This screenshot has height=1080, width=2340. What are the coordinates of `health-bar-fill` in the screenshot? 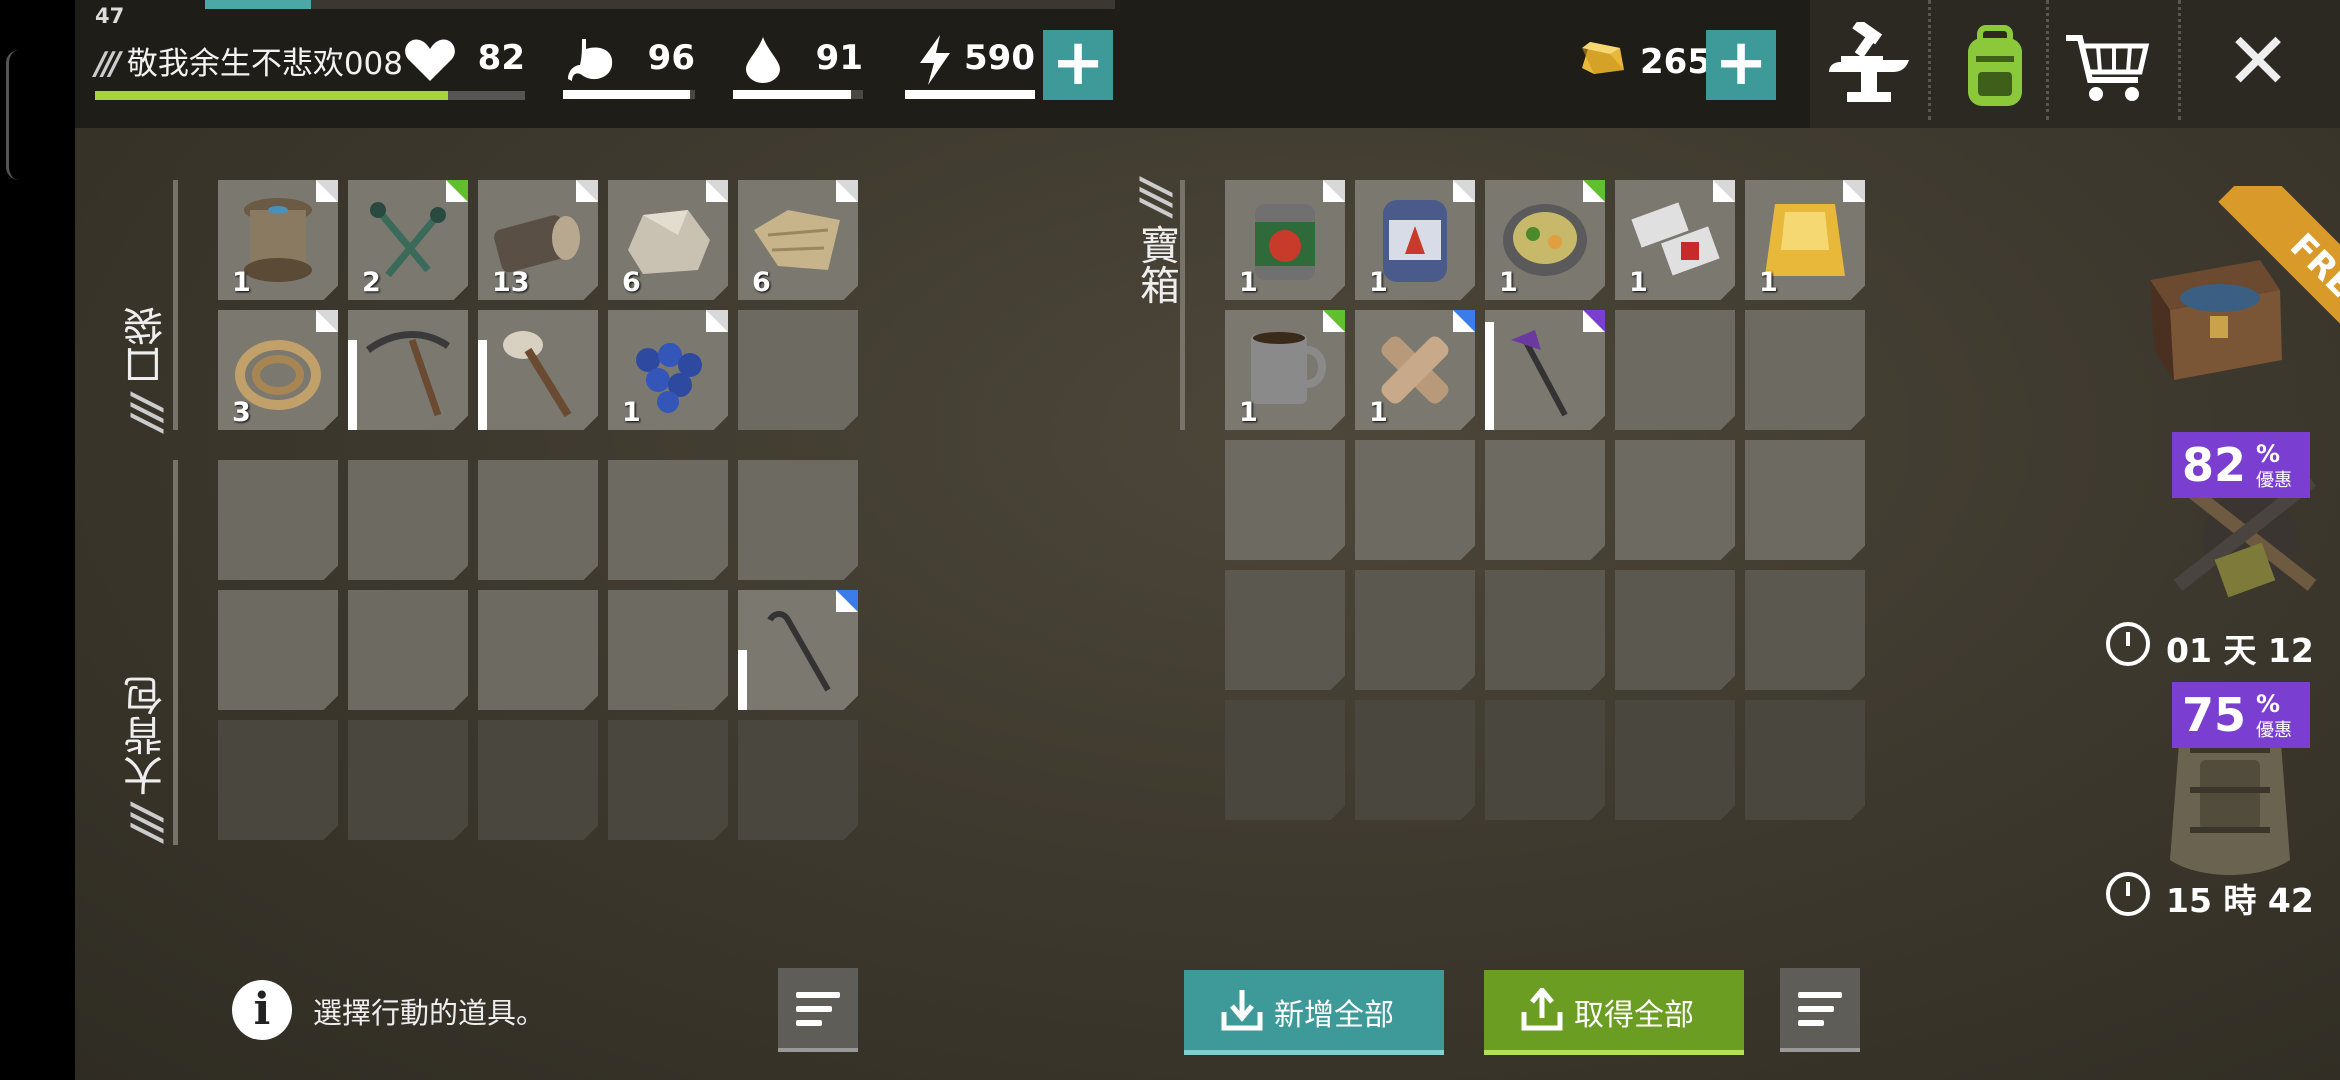 It's located at (271, 95).